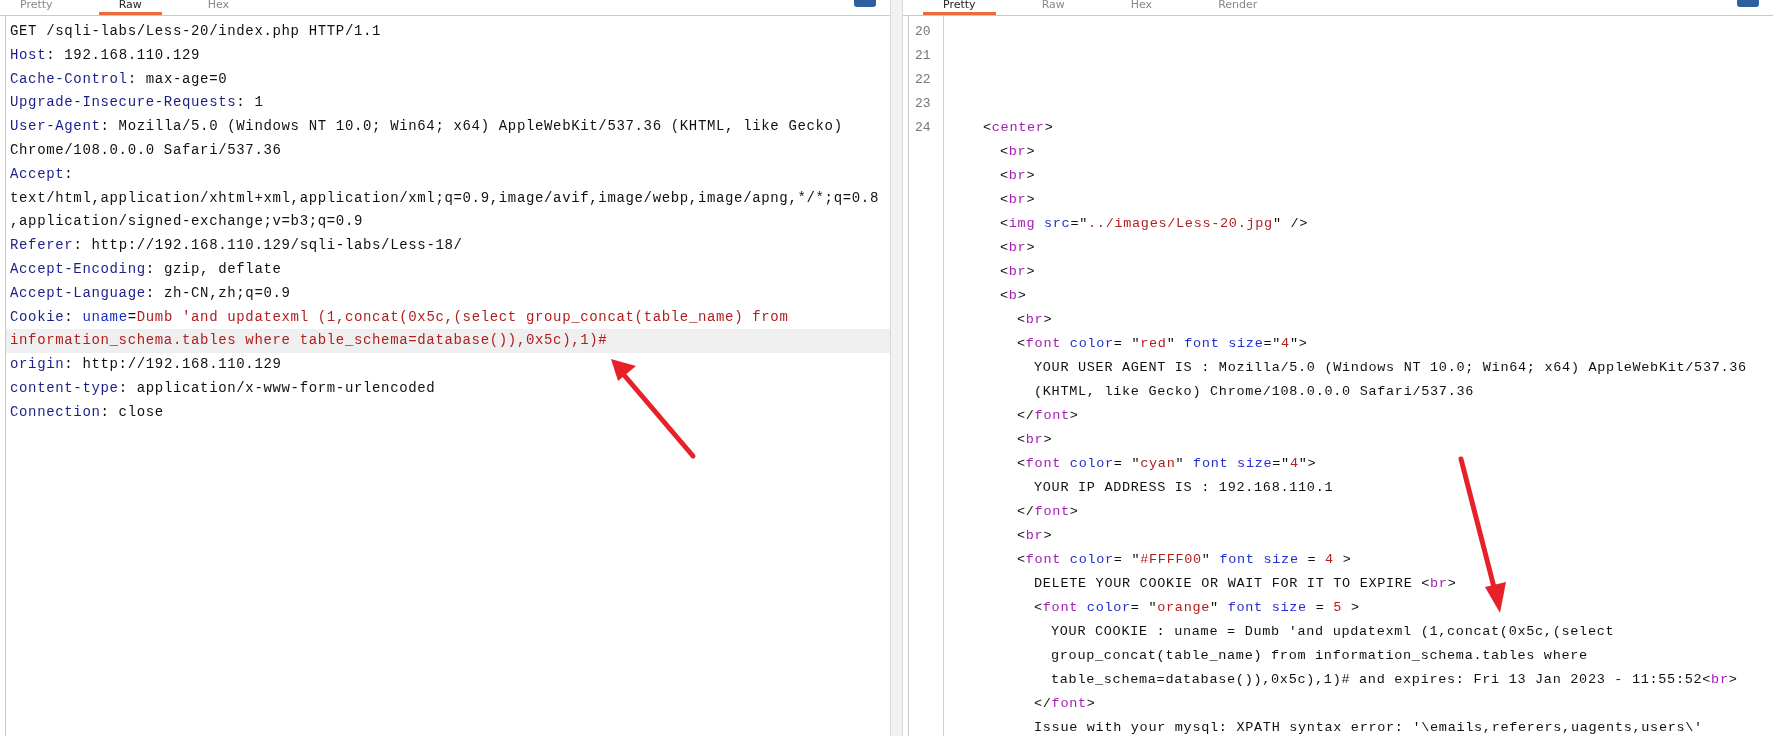 The width and height of the screenshot is (1773, 736). What do you see at coordinates (923, 56) in the screenshot?
I see `line-number: 21` at bounding box center [923, 56].